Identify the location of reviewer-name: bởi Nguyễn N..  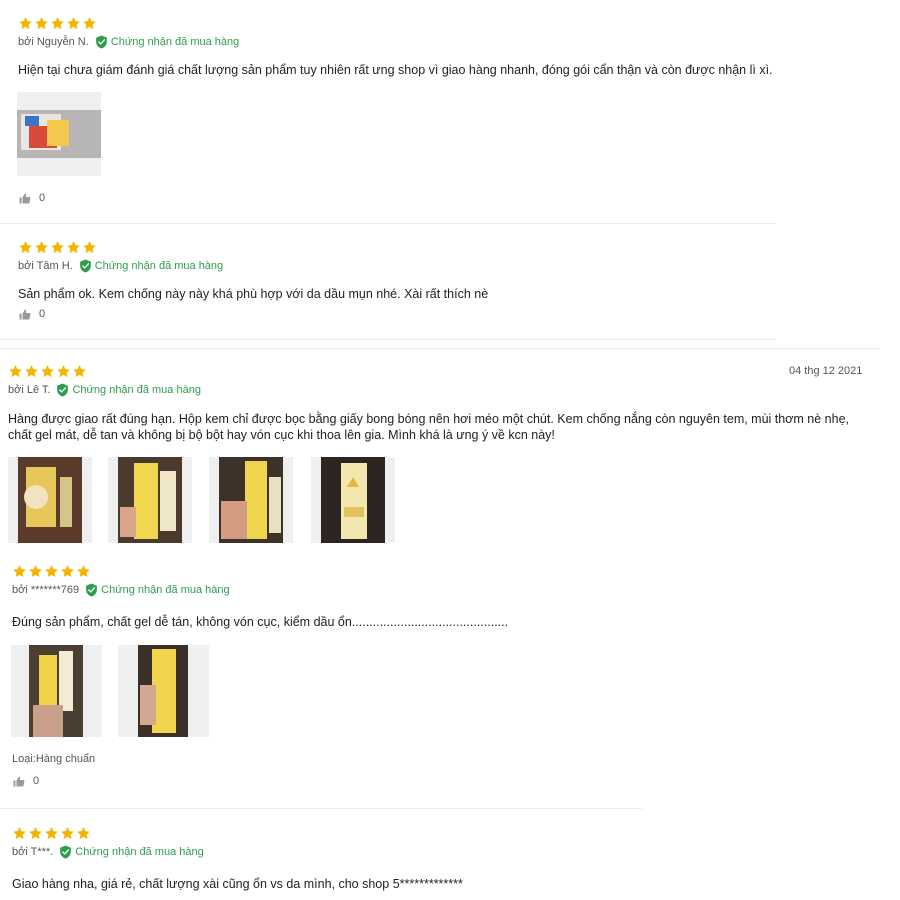
(53, 42).